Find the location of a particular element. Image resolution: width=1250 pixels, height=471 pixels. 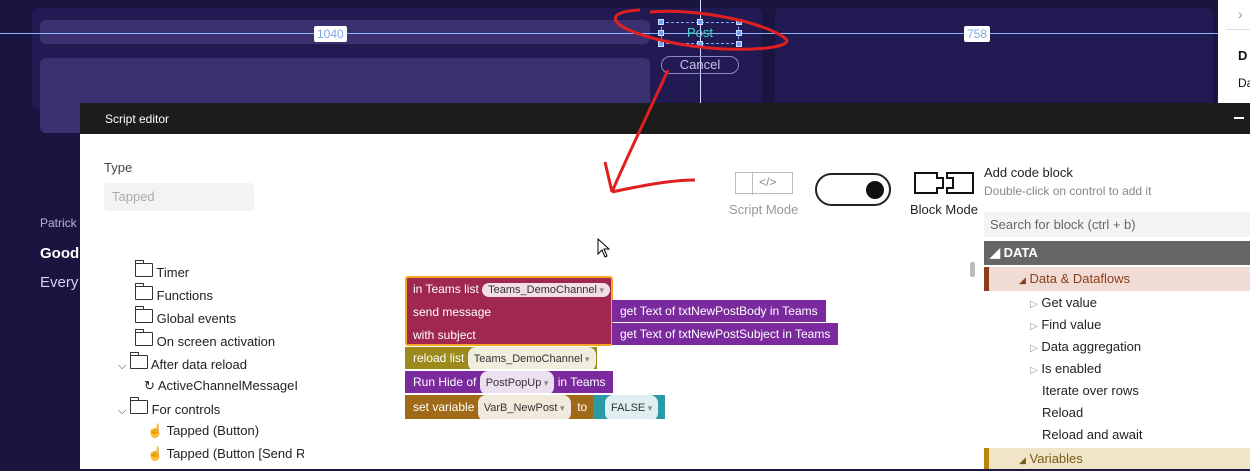

red-annotation is located at coordinates (696, 101).